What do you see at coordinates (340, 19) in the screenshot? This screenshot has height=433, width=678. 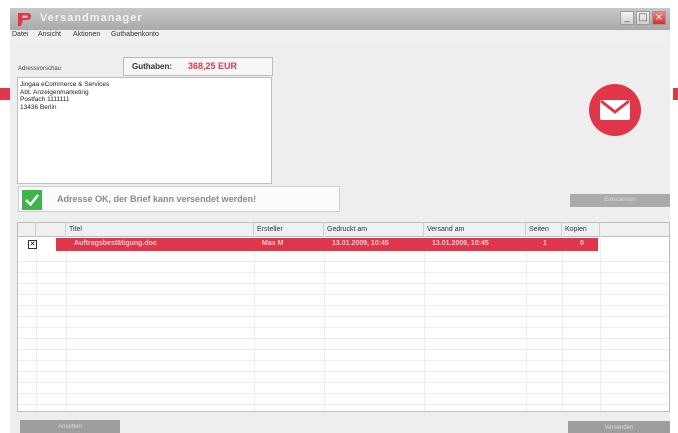 I see `title-bar: Versandmanager _ □ ×` at bounding box center [340, 19].